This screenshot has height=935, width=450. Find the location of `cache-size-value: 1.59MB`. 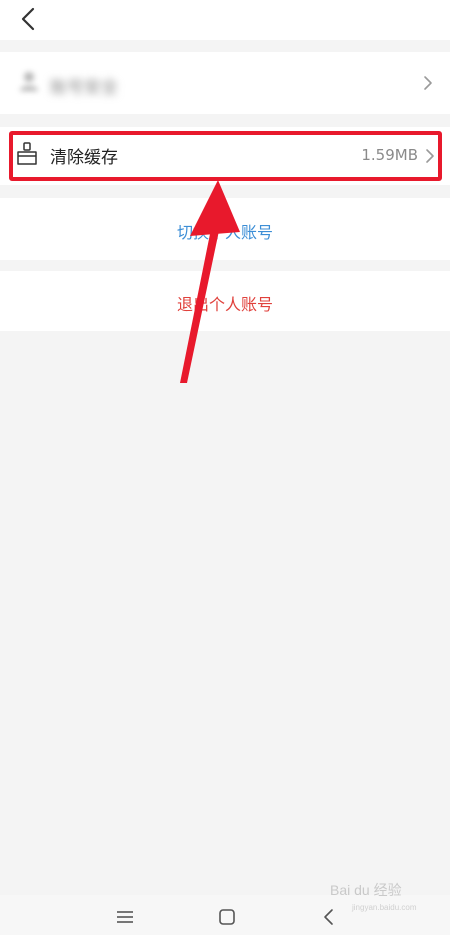

cache-size-value: 1.59MB is located at coordinates (389, 155).